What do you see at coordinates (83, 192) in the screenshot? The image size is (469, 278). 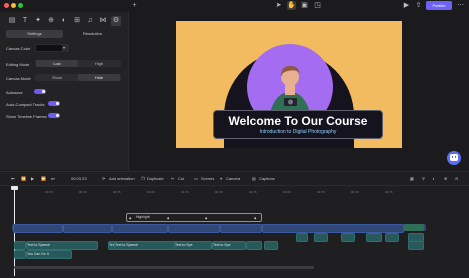 I see `ruler-tick: 00:30` at bounding box center [83, 192].